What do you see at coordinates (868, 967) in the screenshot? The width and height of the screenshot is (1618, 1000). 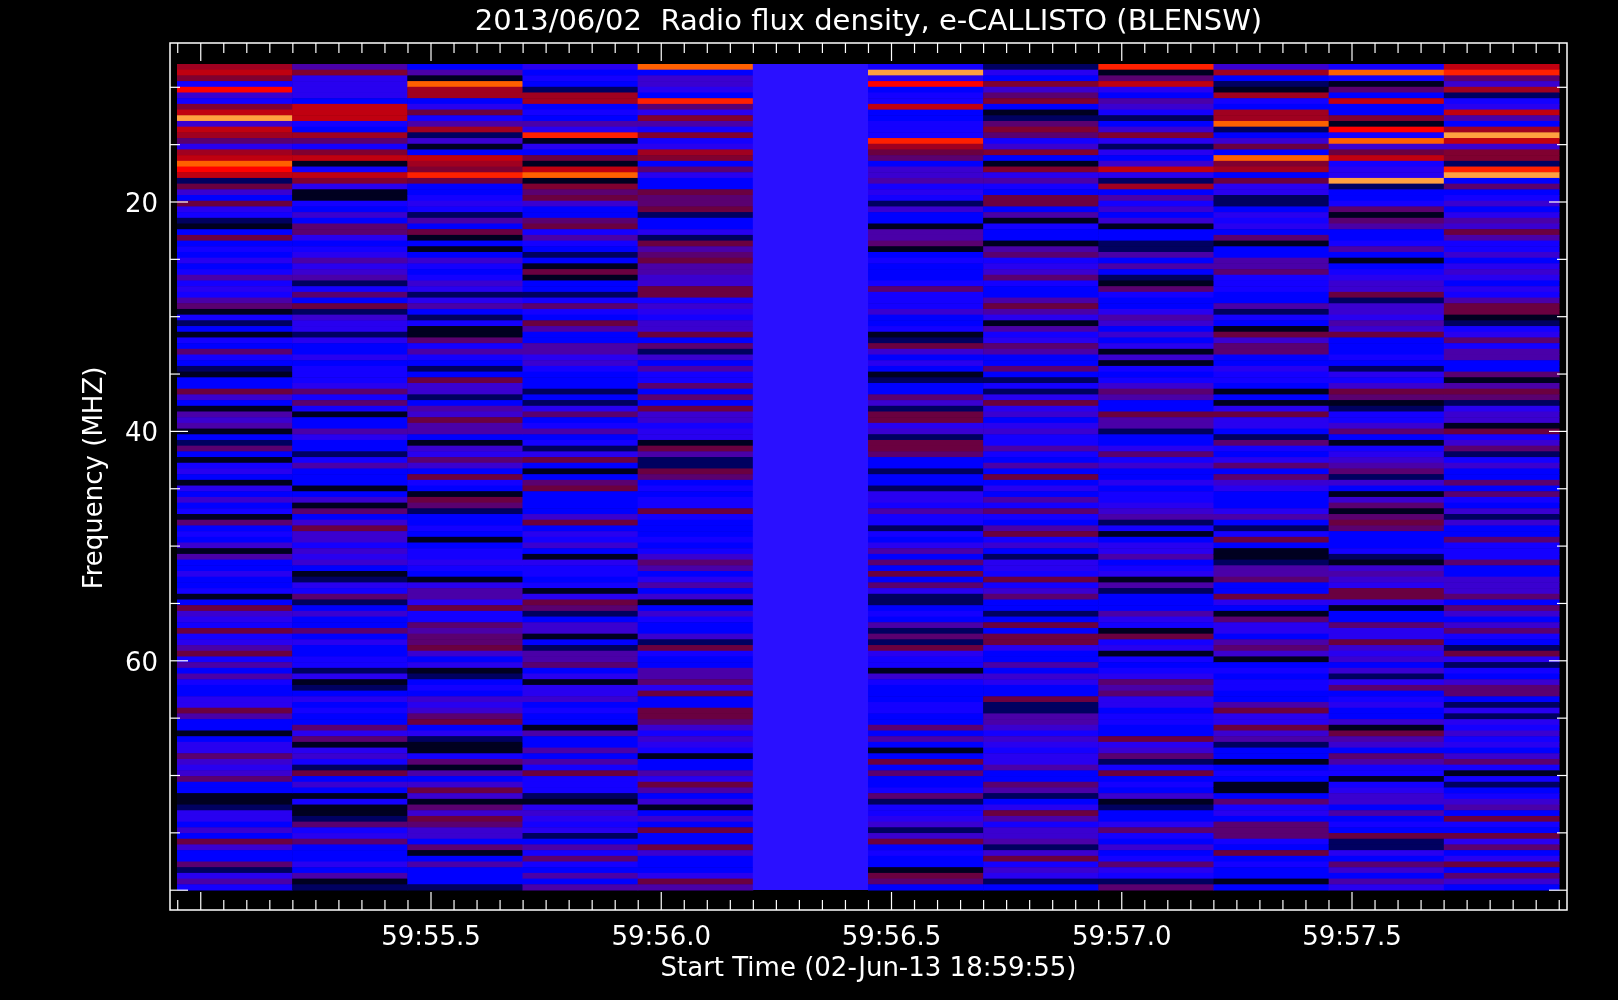 I see `x-axis-label: Start Time (02-Jun-13 18:59:55)` at bounding box center [868, 967].